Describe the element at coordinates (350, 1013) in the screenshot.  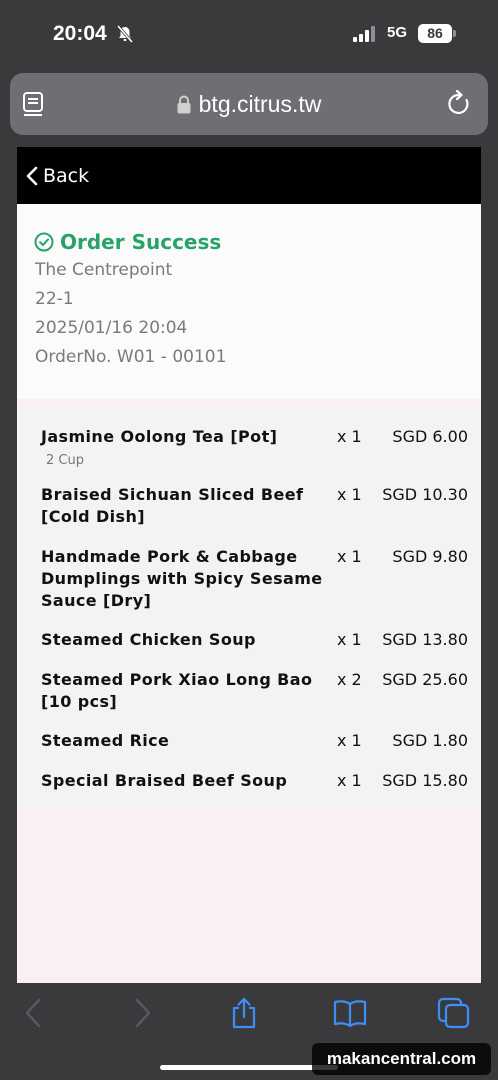
I see `bookmarks-icon` at that location.